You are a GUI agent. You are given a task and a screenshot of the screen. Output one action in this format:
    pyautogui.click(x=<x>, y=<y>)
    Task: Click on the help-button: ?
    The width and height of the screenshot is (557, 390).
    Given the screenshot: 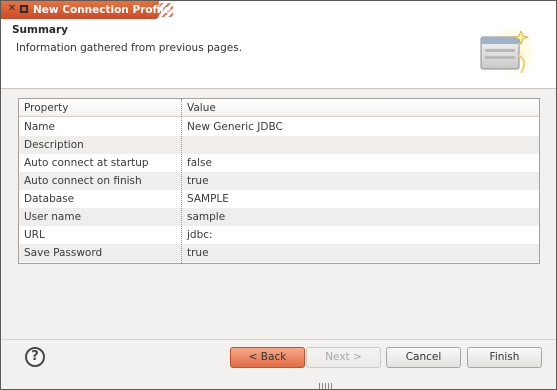 What is the action you would take?
    pyautogui.click(x=35, y=357)
    